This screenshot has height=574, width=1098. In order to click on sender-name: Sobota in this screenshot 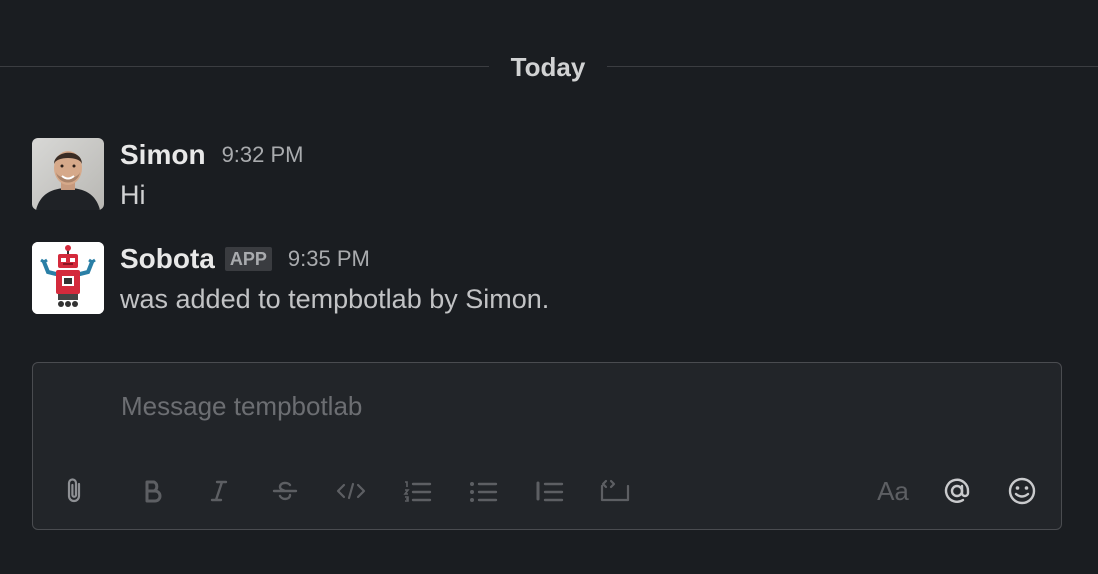, I will do `click(167, 259)`.